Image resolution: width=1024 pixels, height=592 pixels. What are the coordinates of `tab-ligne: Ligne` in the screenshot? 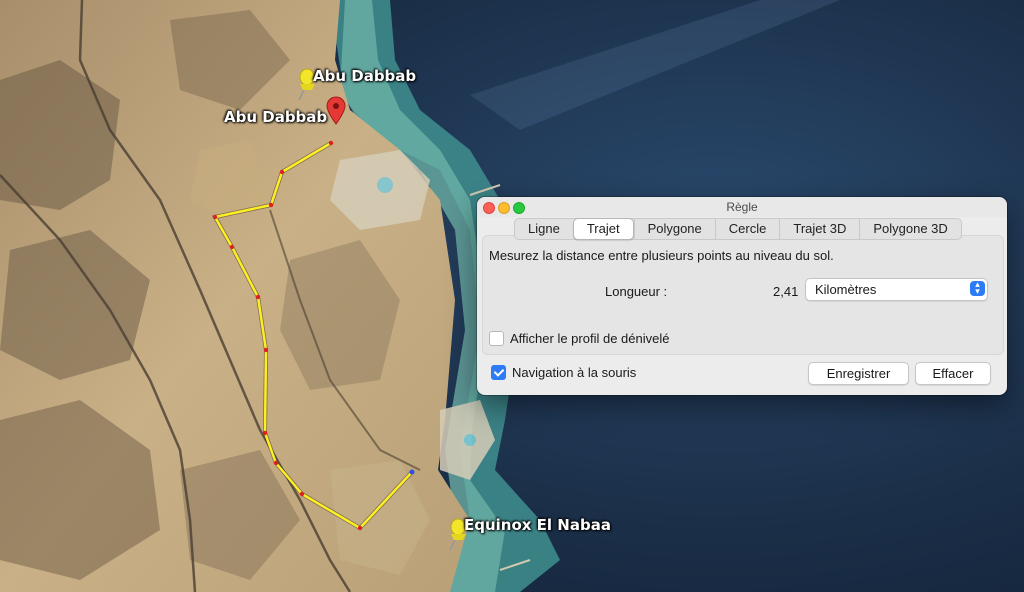 It's located at (544, 229).